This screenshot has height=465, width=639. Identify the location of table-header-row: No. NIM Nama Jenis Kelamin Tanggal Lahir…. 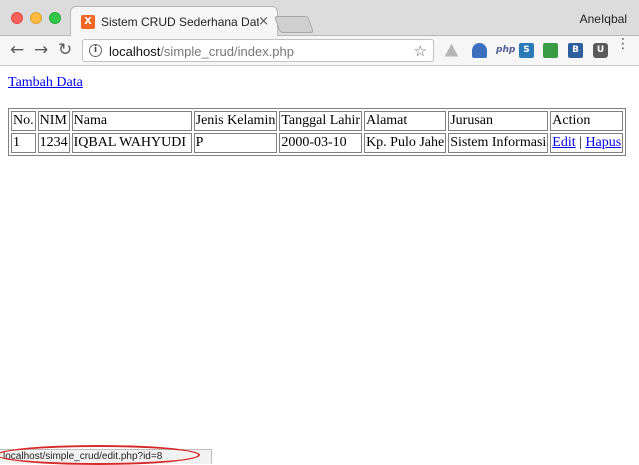
(317, 121).